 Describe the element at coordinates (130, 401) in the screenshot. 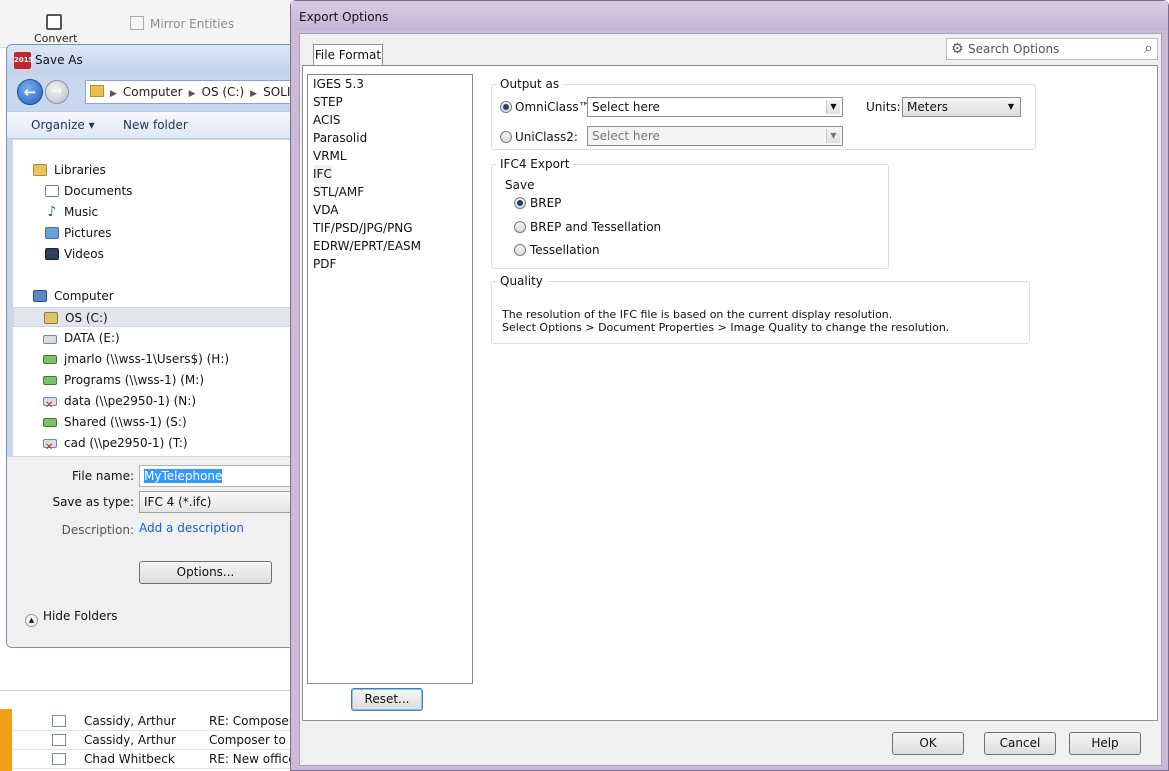

I see `sidebar-item-label: data (\\pe2950-1) (N:)` at that location.